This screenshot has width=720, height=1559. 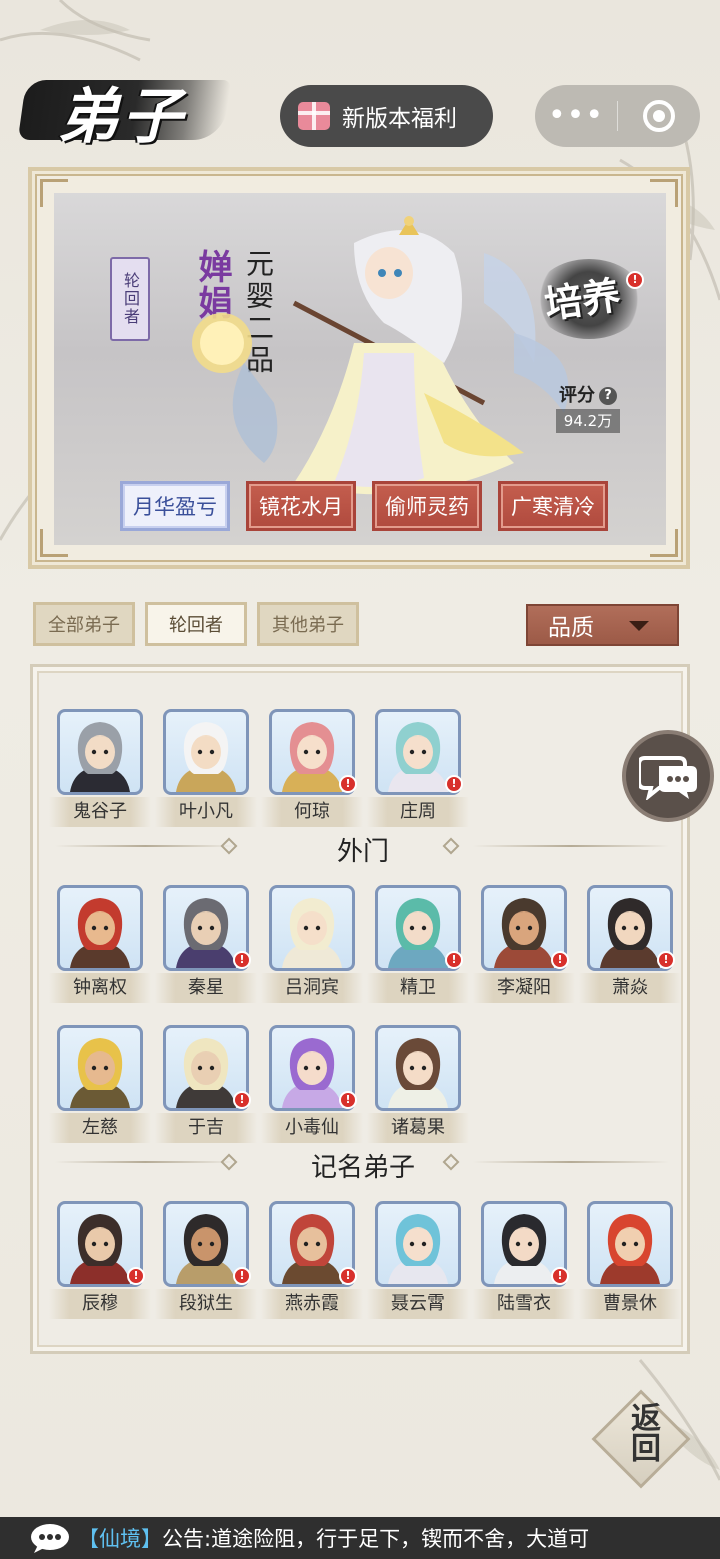 What do you see at coordinates (630, 988) in the screenshot?
I see `disciple-name: 萧焱` at bounding box center [630, 988].